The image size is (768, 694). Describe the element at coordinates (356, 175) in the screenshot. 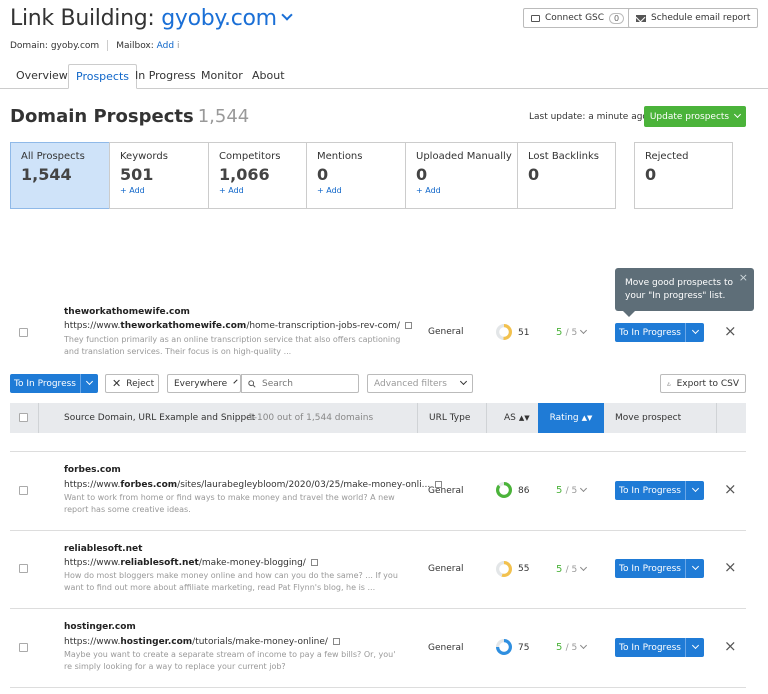

I see `stat-mentions: Mentions 0 + Add` at that location.